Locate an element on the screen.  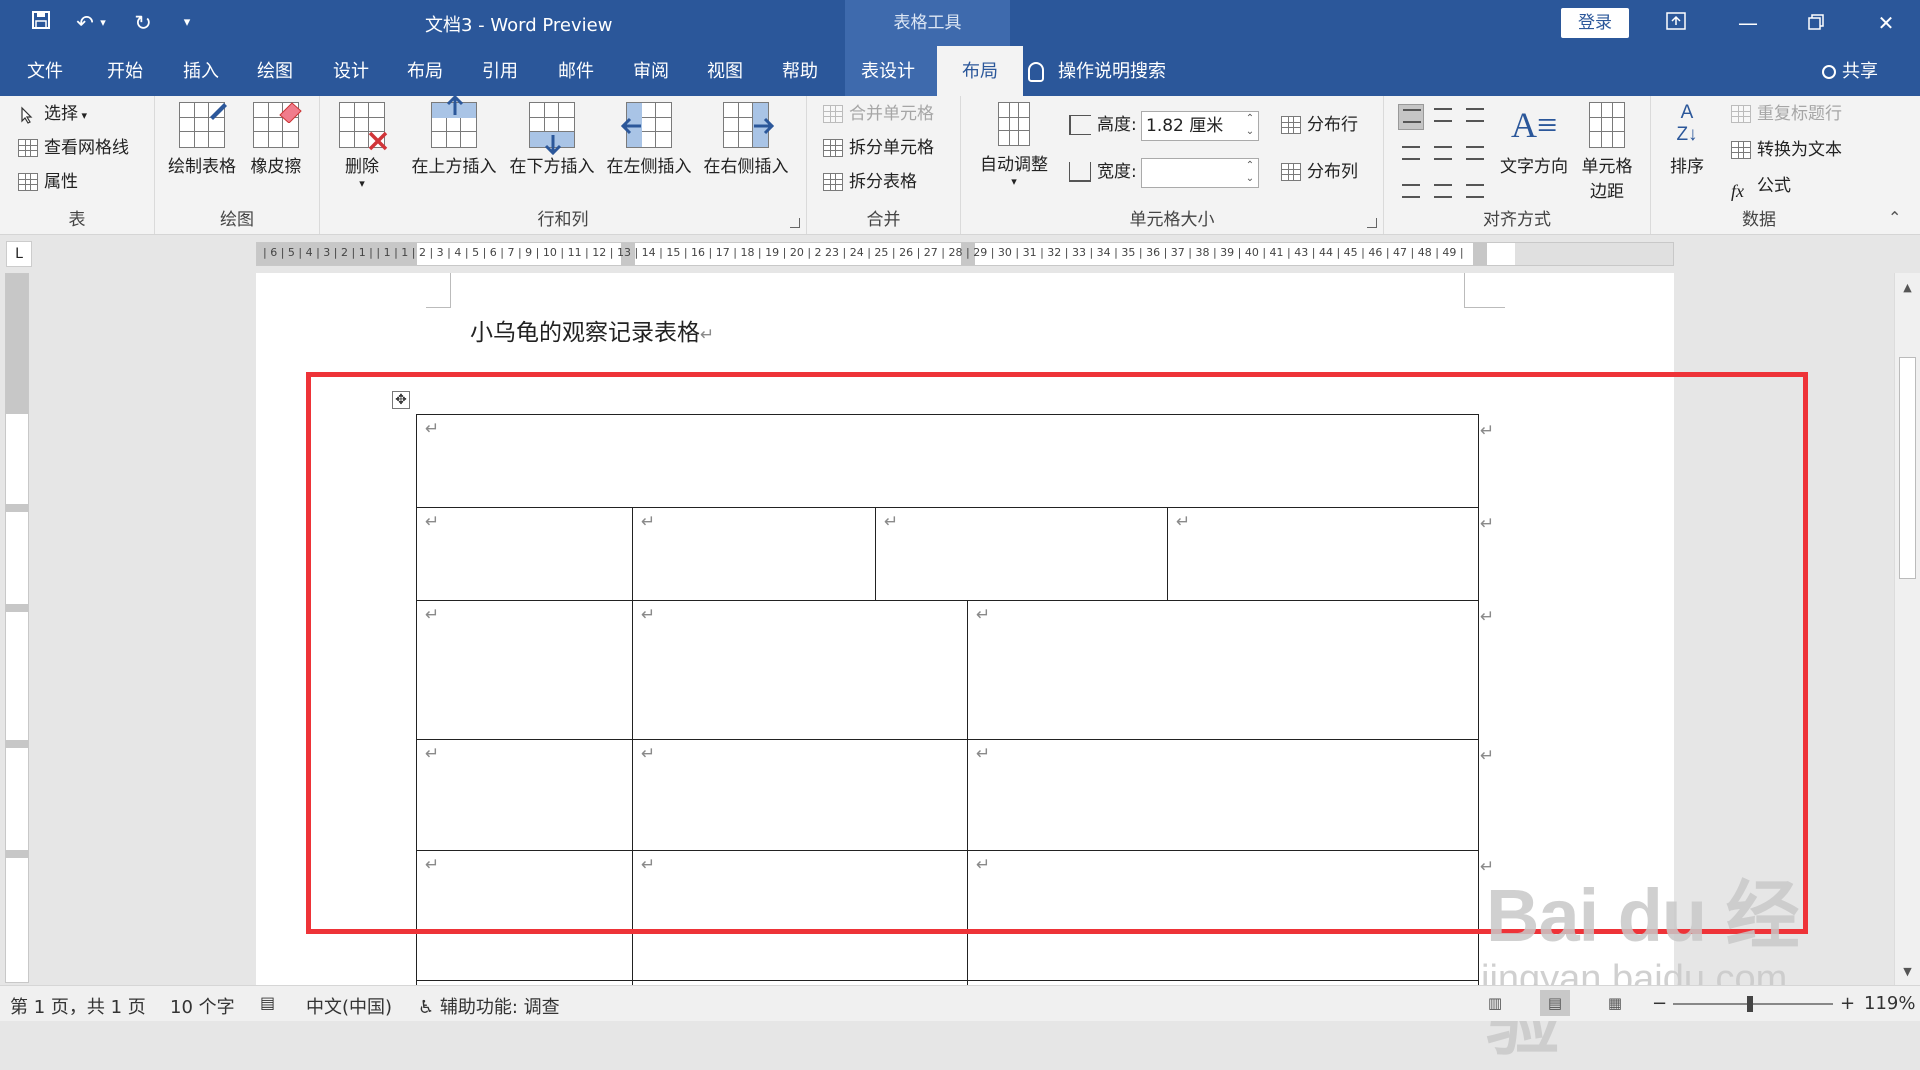
page-count: 第 1 页，共 1 页 is located at coordinates (78, 1006).